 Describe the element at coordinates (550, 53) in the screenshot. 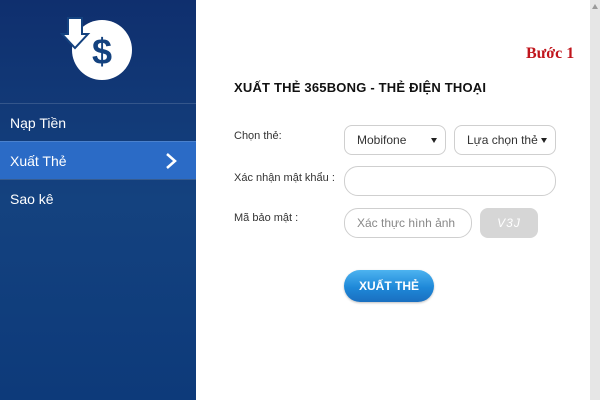

I see `step-indicator: Bước 1` at that location.